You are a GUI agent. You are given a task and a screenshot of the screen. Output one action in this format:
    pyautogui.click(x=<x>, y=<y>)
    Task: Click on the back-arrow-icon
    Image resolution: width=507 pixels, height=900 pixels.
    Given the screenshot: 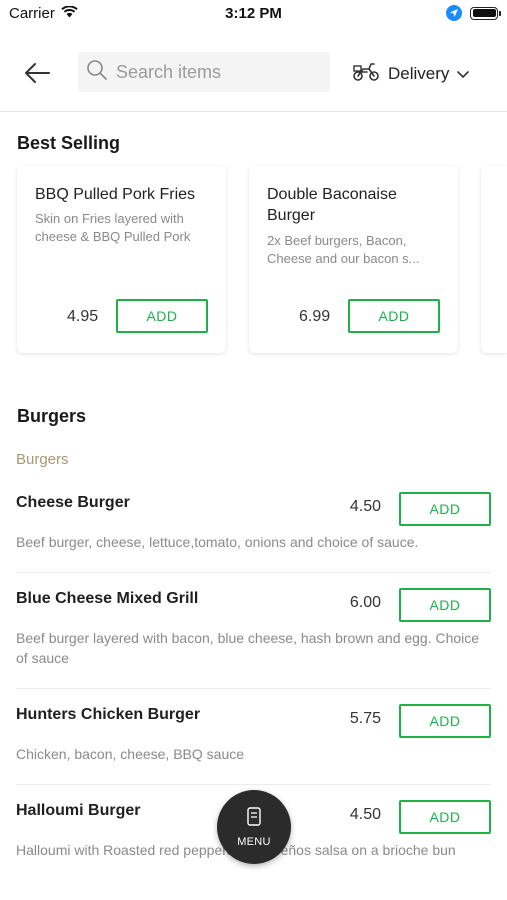 What is the action you would take?
    pyautogui.click(x=37, y=73)
    